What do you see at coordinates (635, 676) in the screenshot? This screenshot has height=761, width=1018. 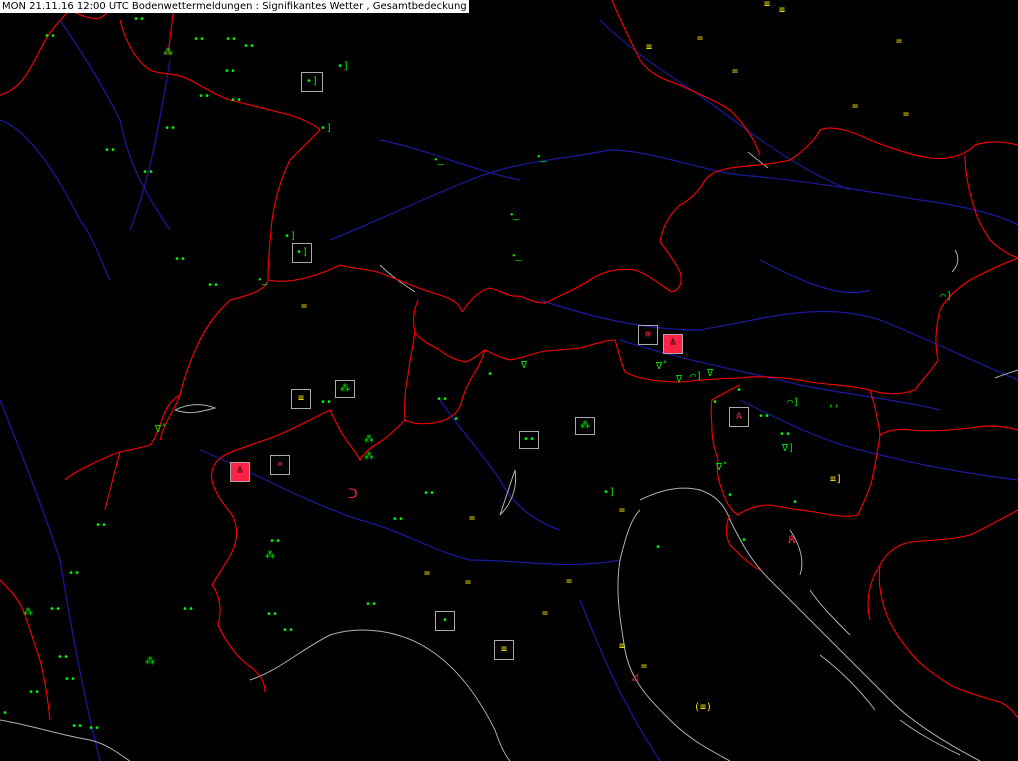 I see `thunderstorm-icon: ◿` at bounding box center [635, 676].